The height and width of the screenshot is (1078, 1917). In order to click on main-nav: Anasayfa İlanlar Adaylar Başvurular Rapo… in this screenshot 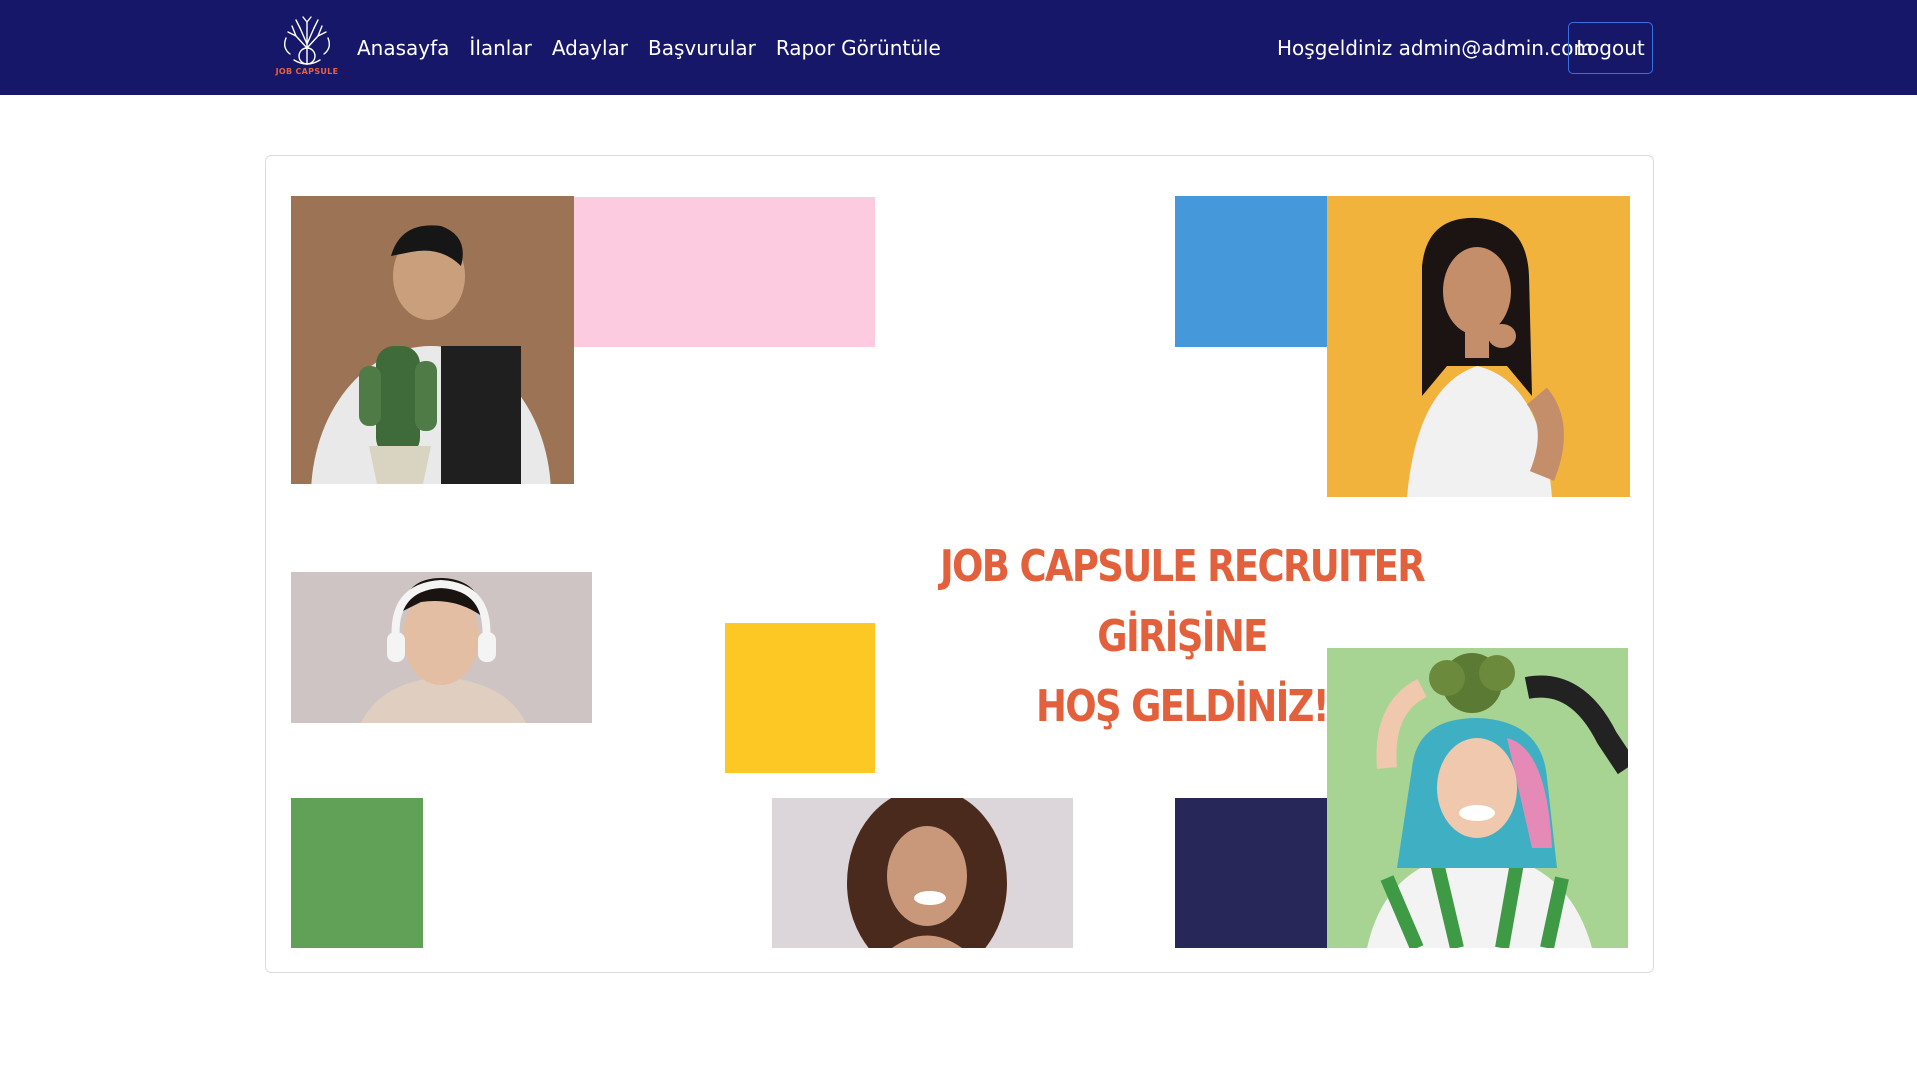, I will do `click(649, 48)`.